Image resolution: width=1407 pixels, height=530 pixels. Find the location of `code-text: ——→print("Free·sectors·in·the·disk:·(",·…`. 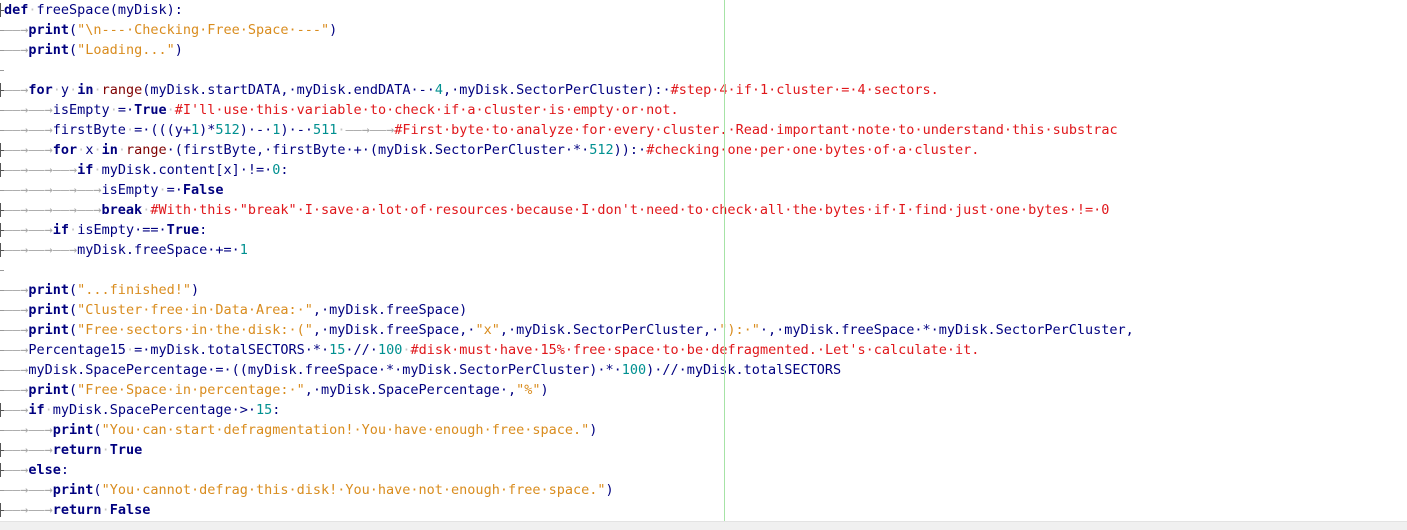

code-text: ——→print("Free·sectors·in·the·disk:·(",·… is located at coordinates (569, 330).